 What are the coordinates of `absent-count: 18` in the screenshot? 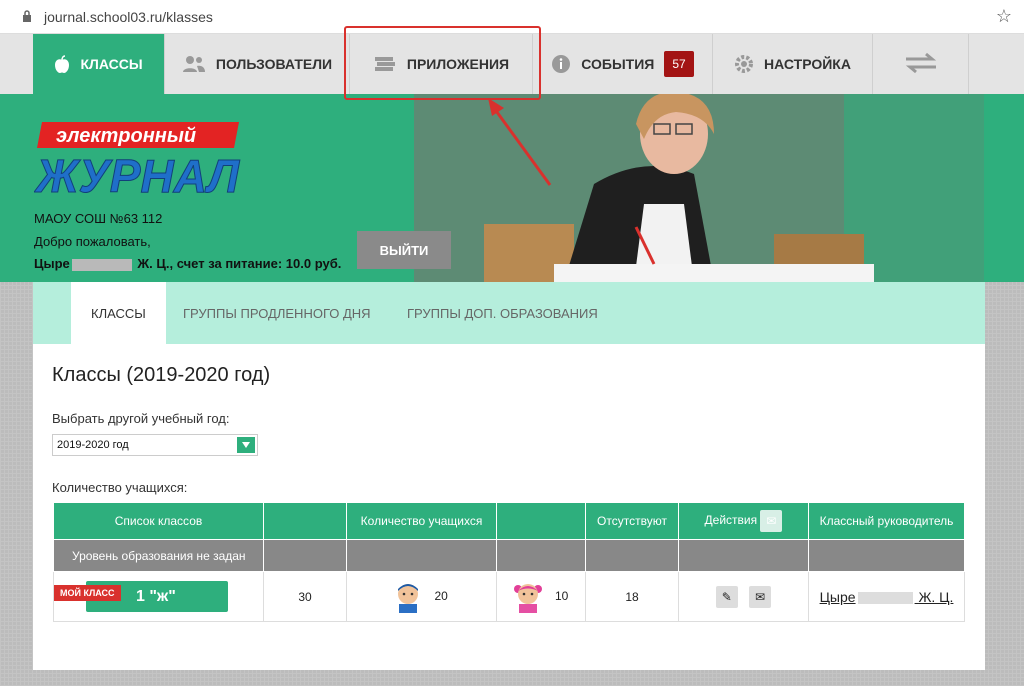 It's located at (632, 596).